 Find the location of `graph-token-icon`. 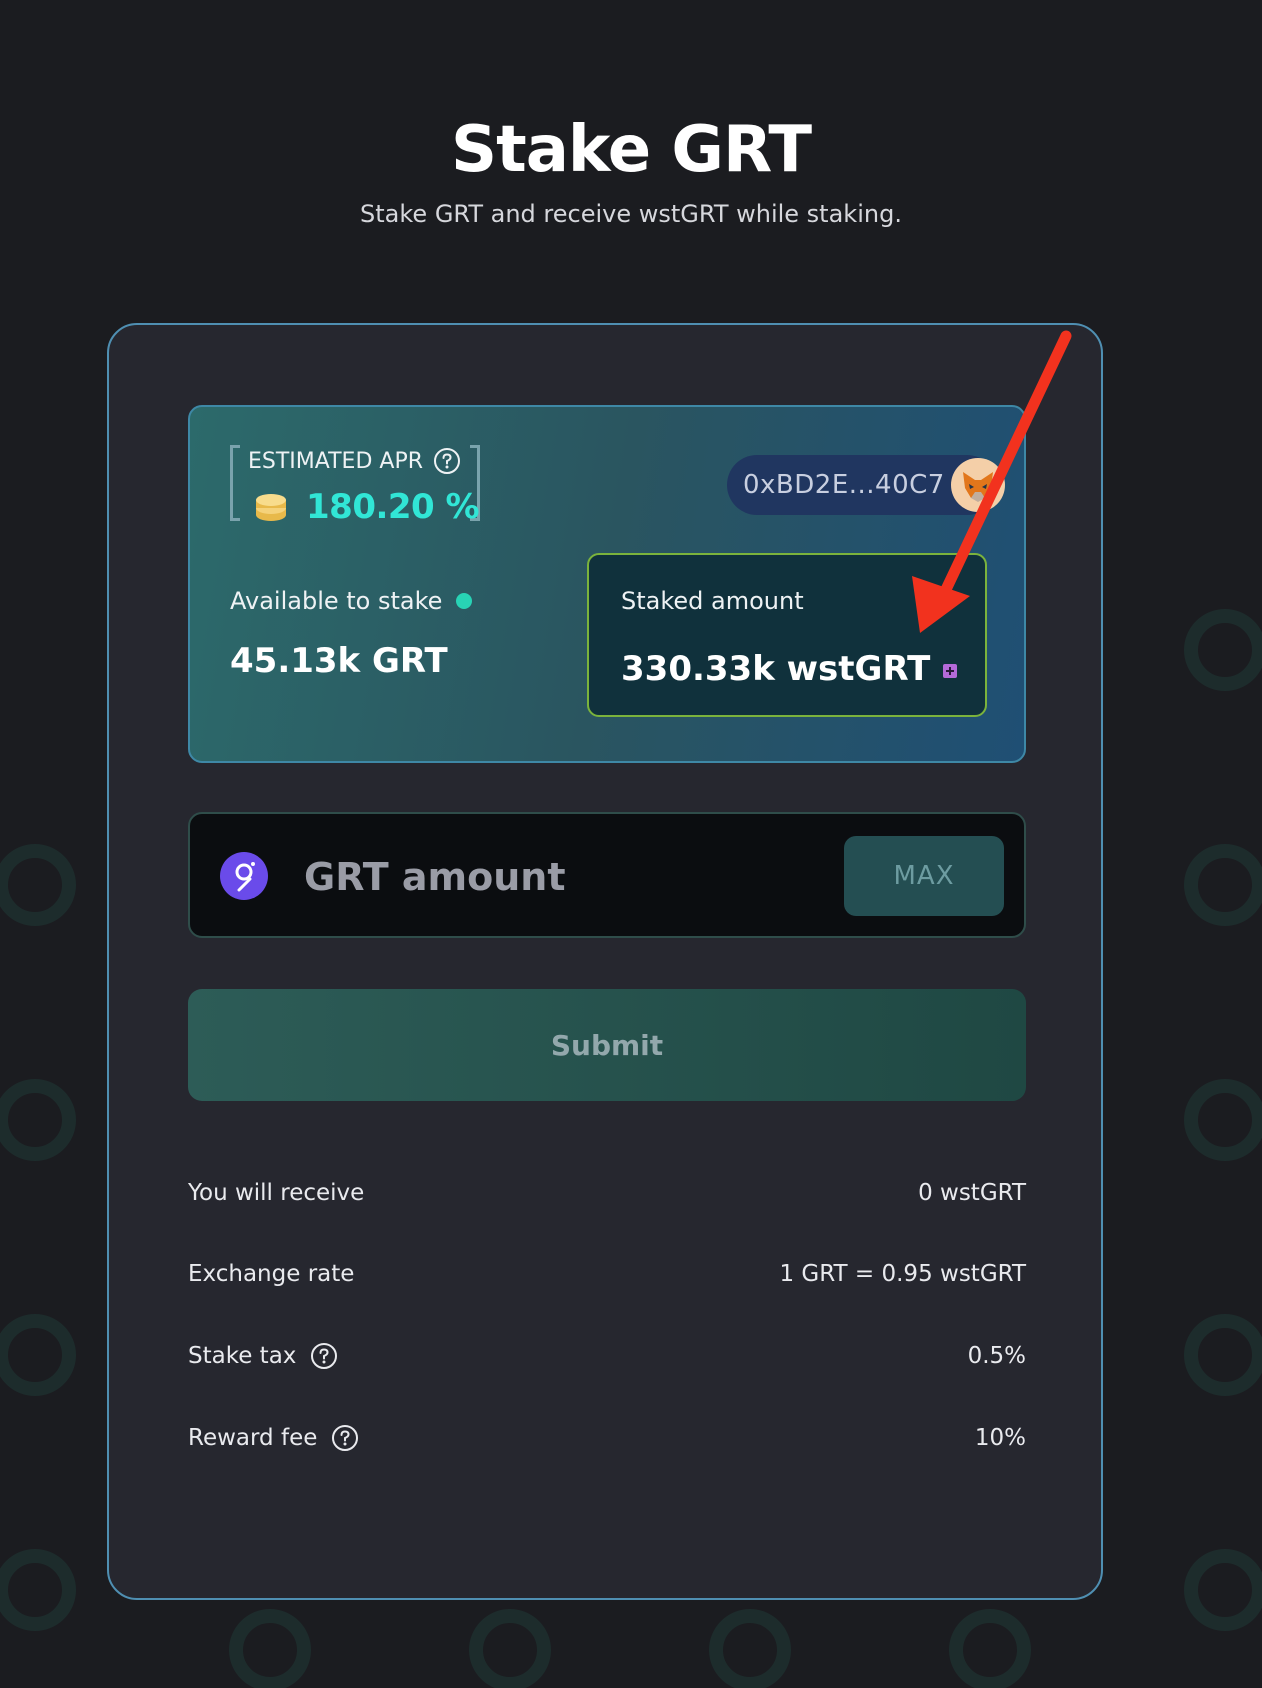

graph-token-icon is located at coordinates (244, 876).